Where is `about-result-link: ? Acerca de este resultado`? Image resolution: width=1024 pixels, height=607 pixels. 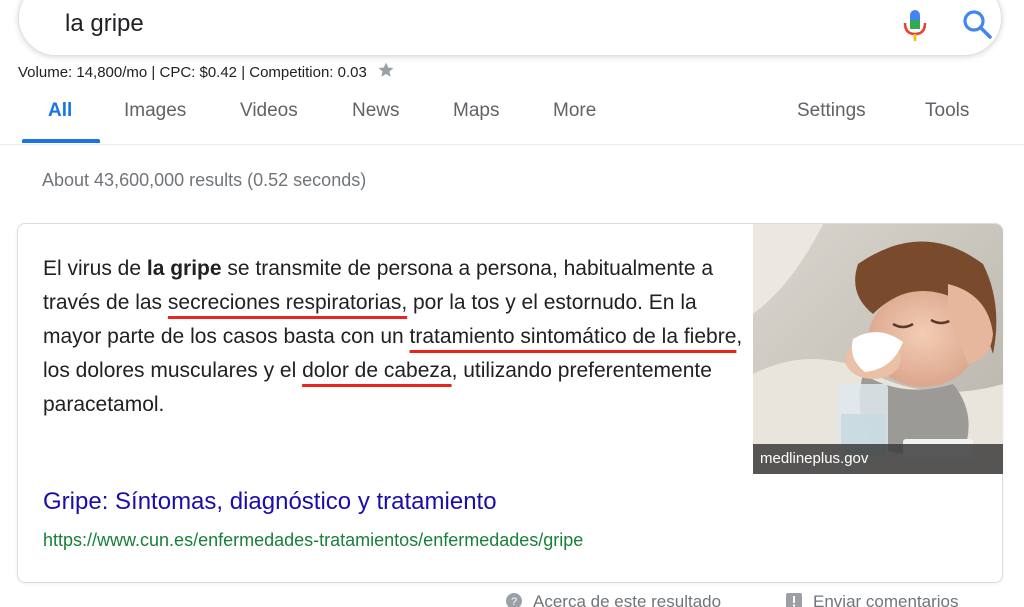
about-result-link: ? Acerca de este resultado is located at coordinates (613, 599).